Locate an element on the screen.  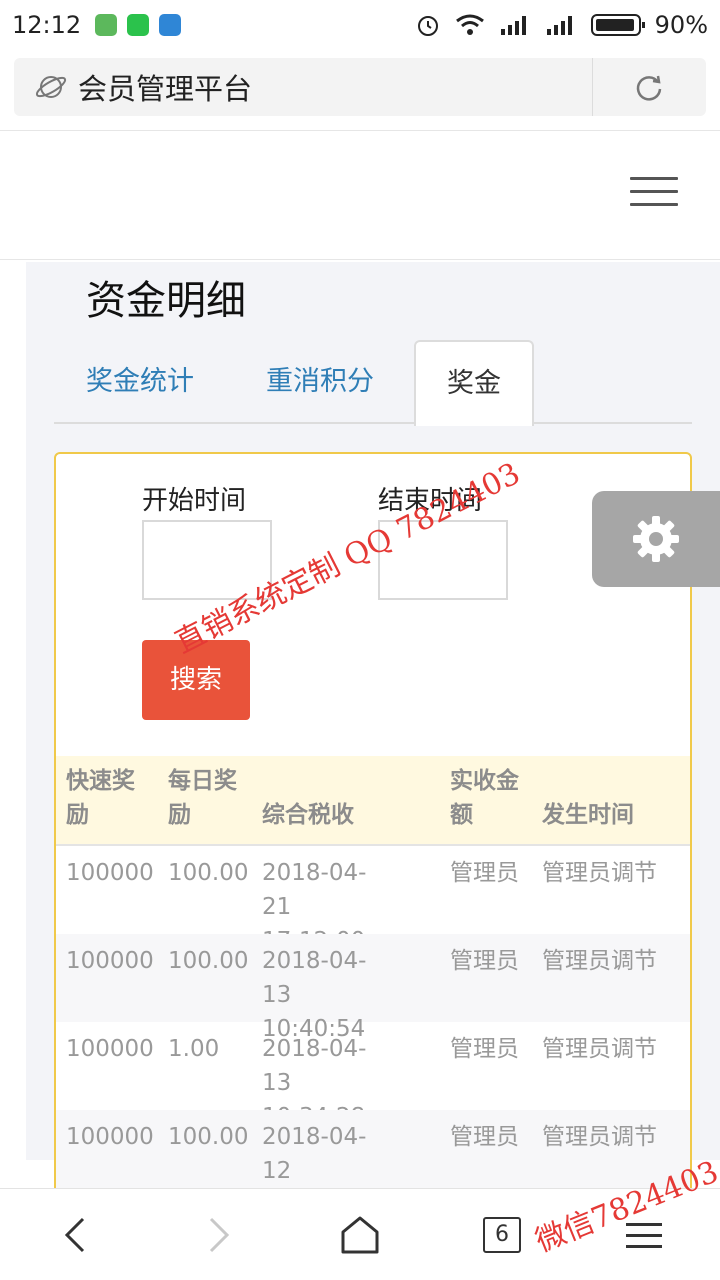
status-time: 12:12 is located at coordinates (47, 25).